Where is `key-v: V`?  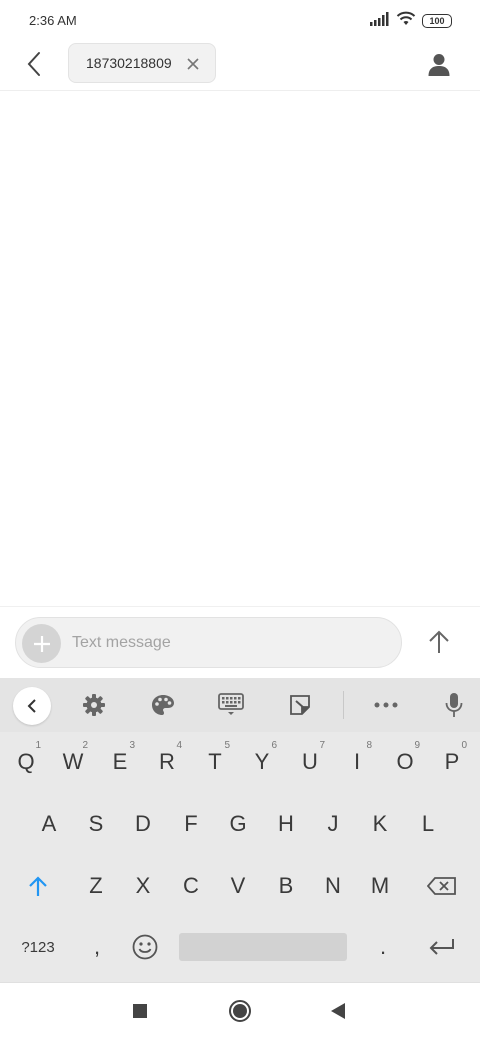
key-v: V is located at coordinates (238, 886).